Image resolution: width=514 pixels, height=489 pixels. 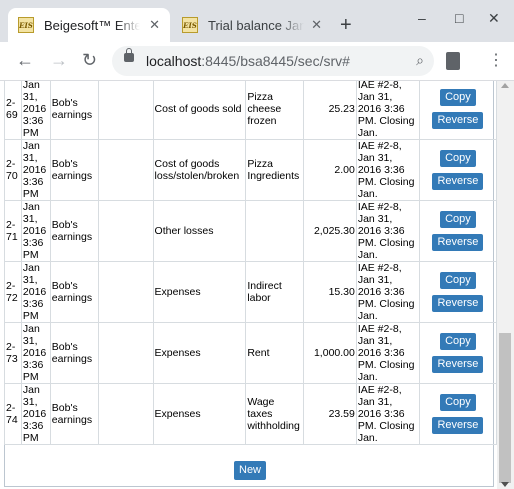 I want to click on entry-amount: 2,025.30, so click(x=330, y=231).